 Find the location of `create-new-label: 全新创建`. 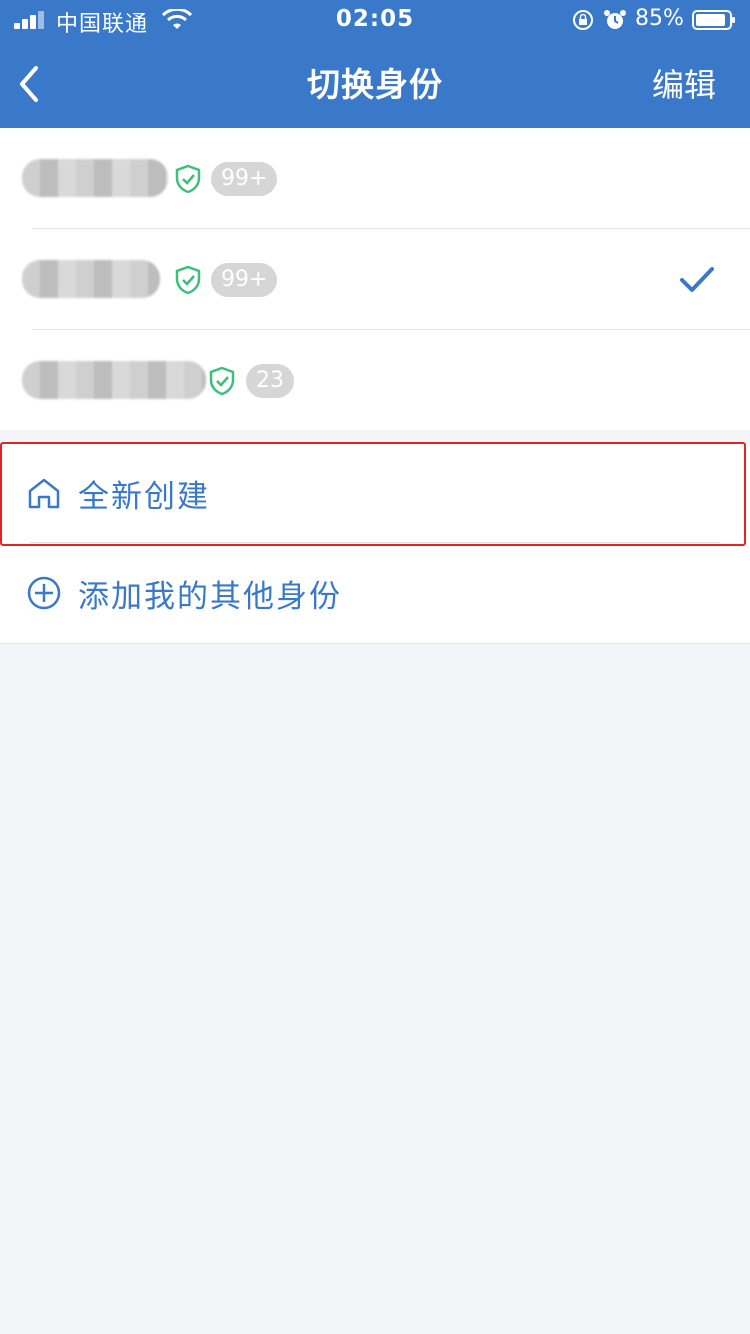

create-new-label: 全新创建 is located at coordinates (144, 497).